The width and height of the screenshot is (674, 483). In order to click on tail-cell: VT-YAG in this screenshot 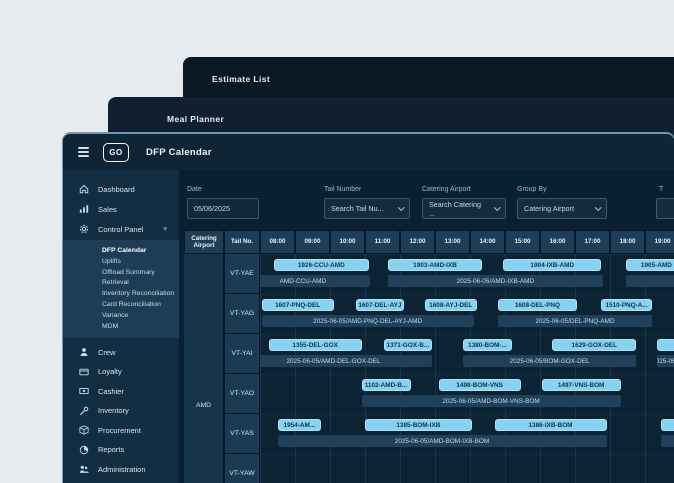, I will do `click(242, 314)`.